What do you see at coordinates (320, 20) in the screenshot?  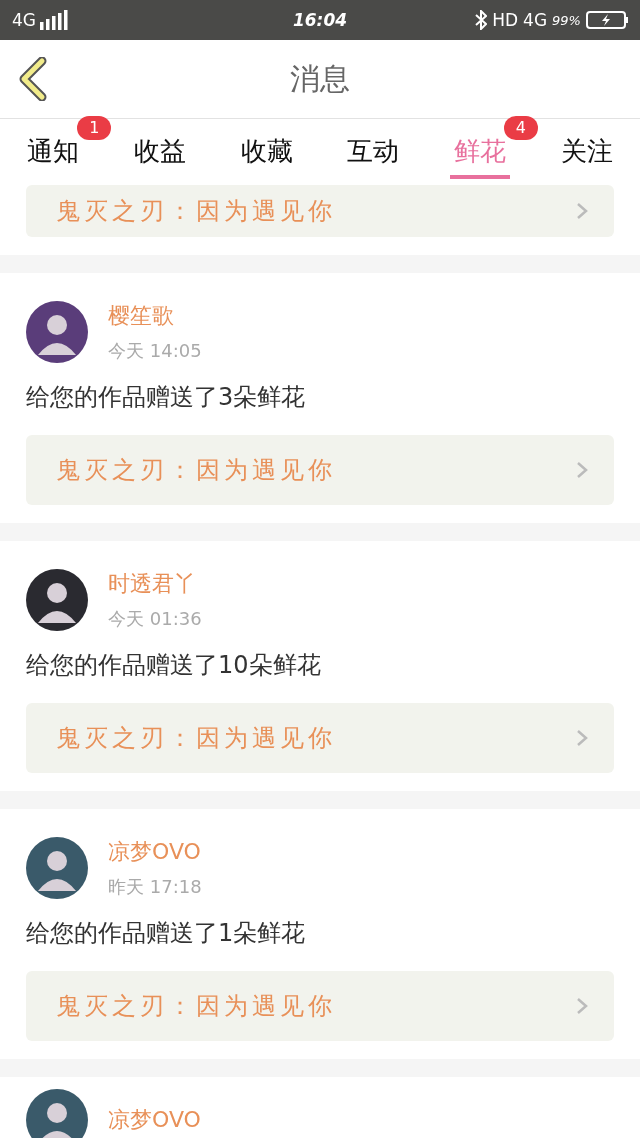 I see `clock: 16:04` at bounding box center [320, 20].